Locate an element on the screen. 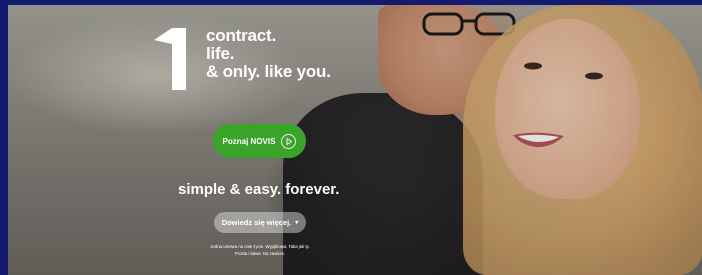  hero-tagline: contract. life. & only. like you. is located at coordinates (268, 54).